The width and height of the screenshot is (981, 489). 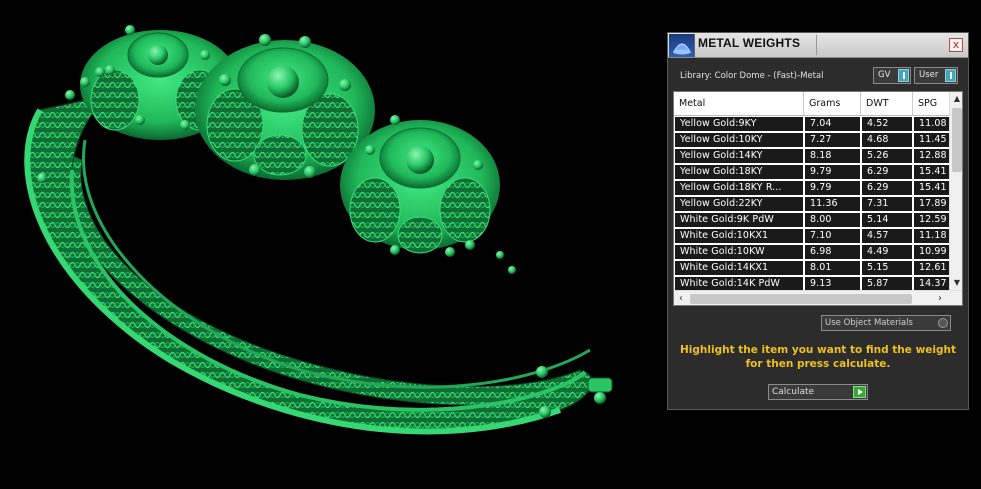 I want to click on table-cell: White Gold:10KW, so click(x=739, y=252).